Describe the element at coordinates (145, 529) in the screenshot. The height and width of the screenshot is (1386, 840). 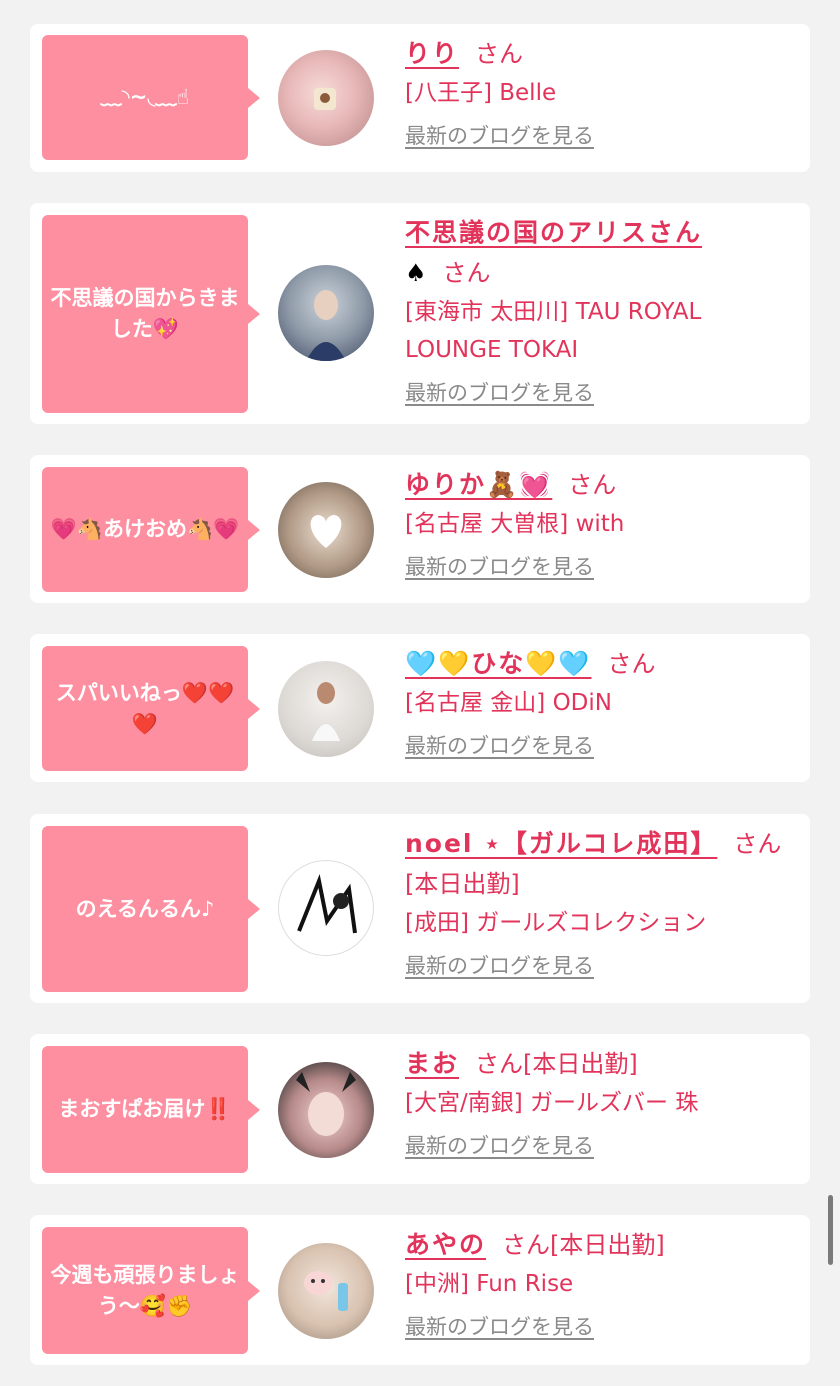
I see `message-text: 💗🐴あけおめ🐴💗` at that location.